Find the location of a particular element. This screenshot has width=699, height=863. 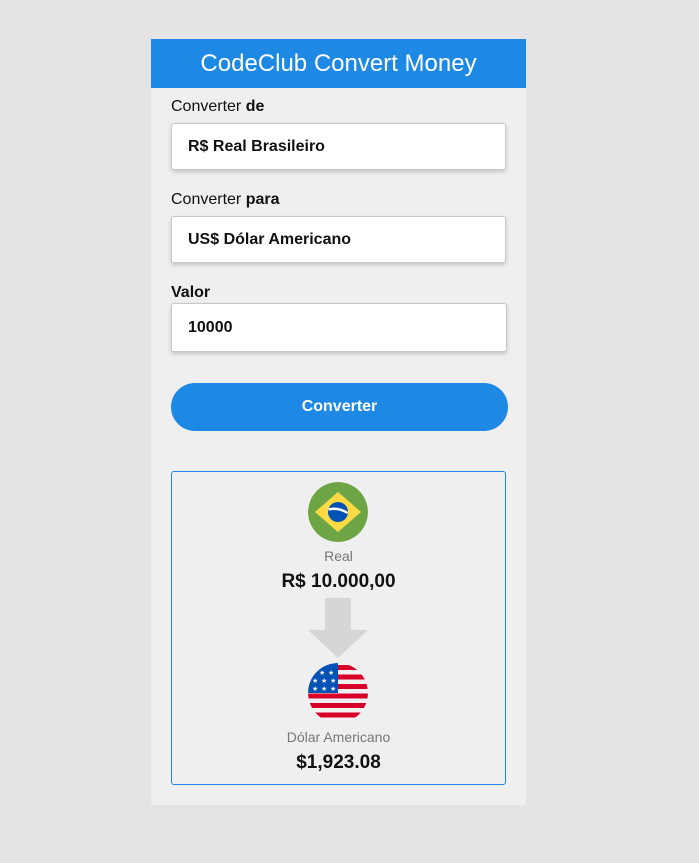

convert-button: Converter is located at coordinates (339, 407).